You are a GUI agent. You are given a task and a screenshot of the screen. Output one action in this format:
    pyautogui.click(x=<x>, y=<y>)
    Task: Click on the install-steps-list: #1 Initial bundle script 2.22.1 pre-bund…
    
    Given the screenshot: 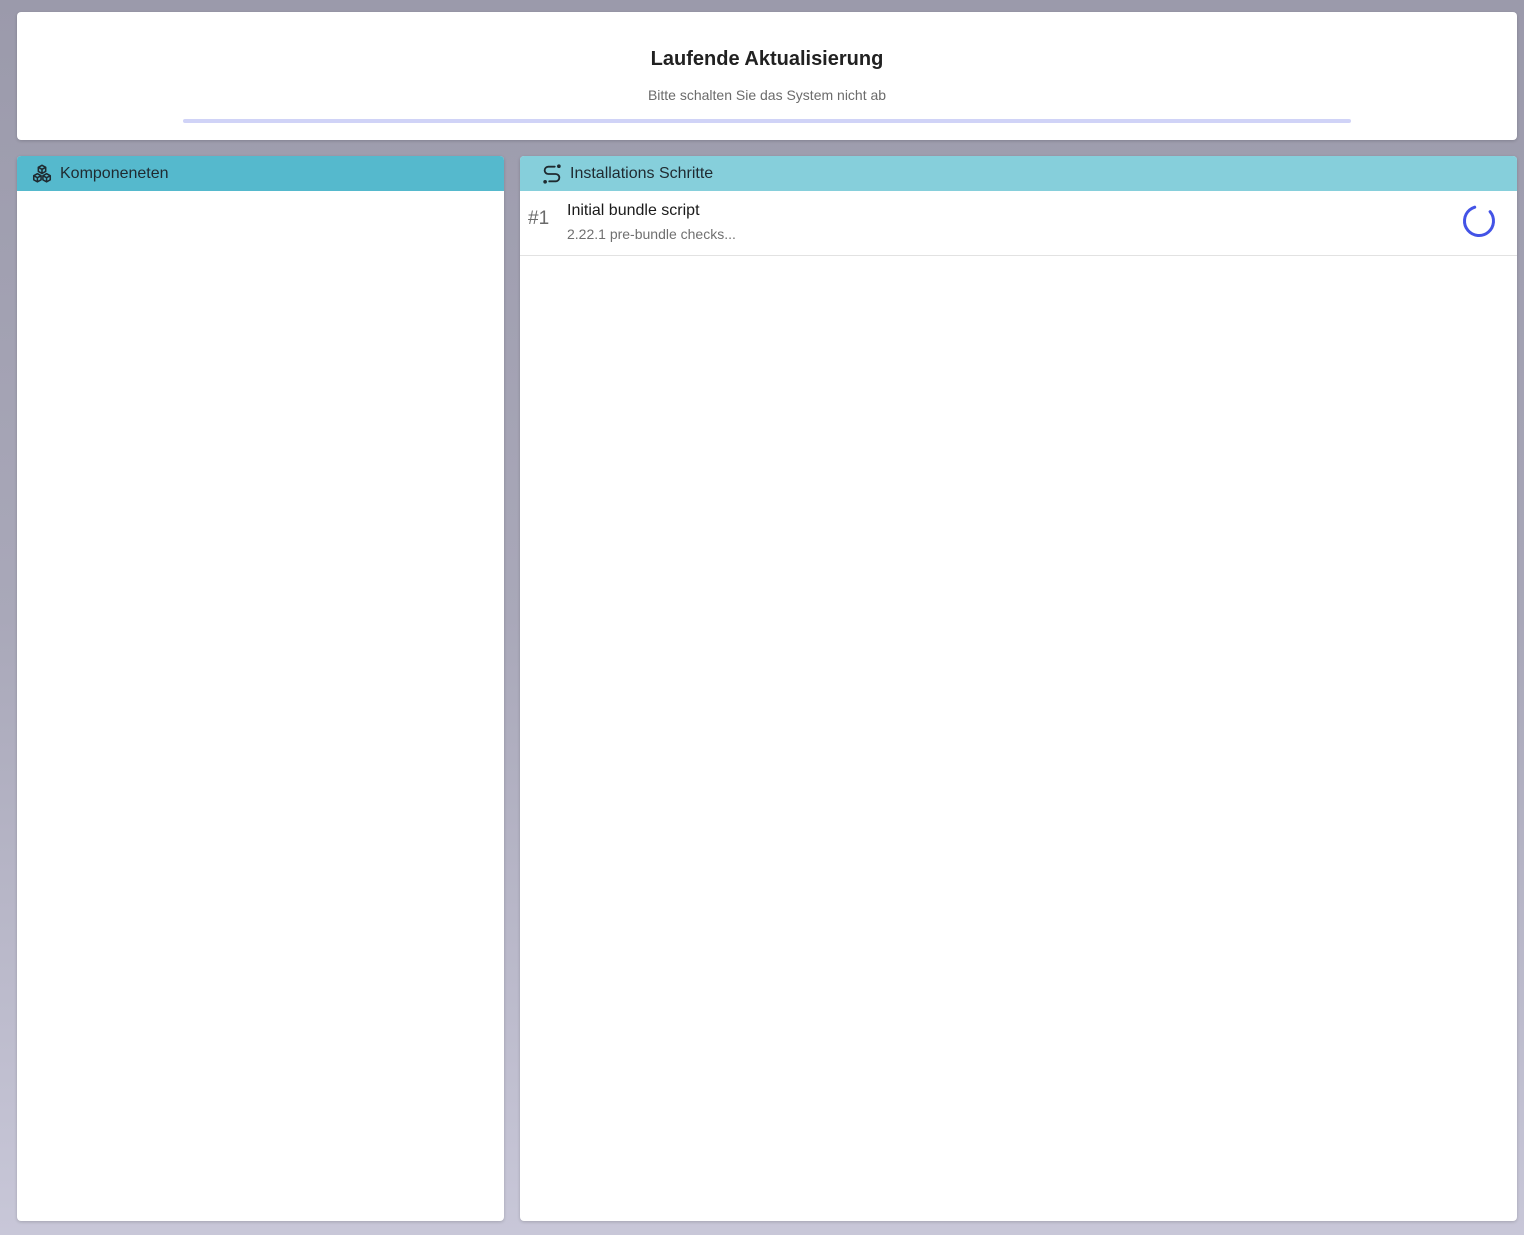 What is the action you would take?
    pyautogui.click(x=1018, y=223)
    